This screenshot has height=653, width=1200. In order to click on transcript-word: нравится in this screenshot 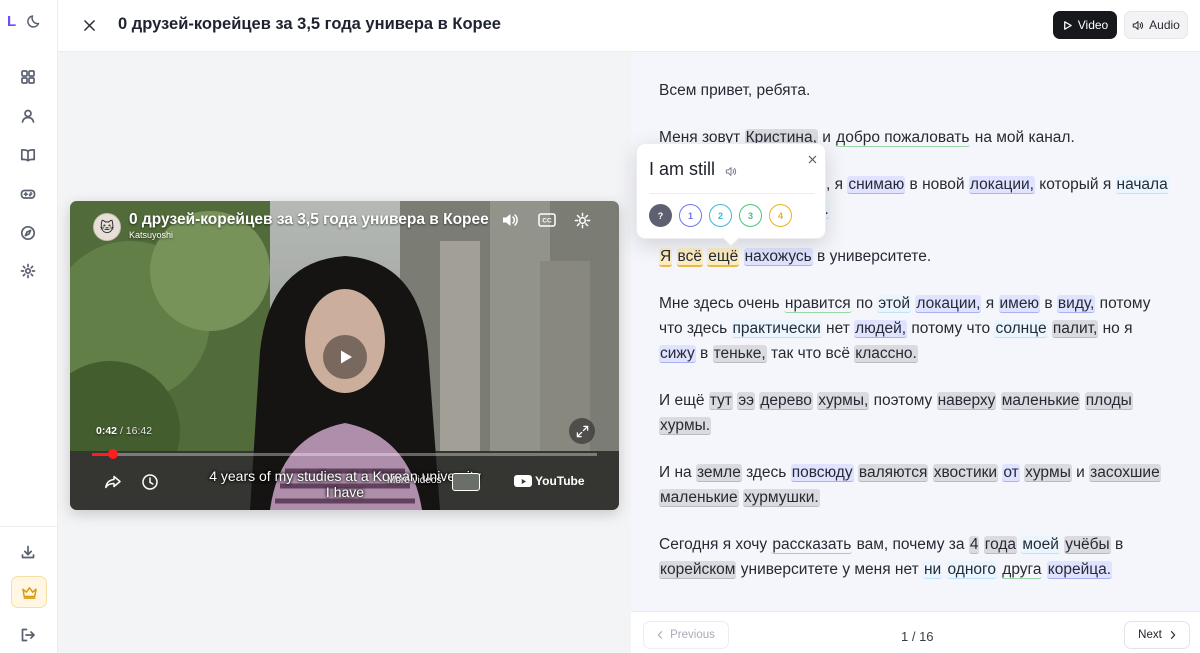, I will do `click(817, 304)`.